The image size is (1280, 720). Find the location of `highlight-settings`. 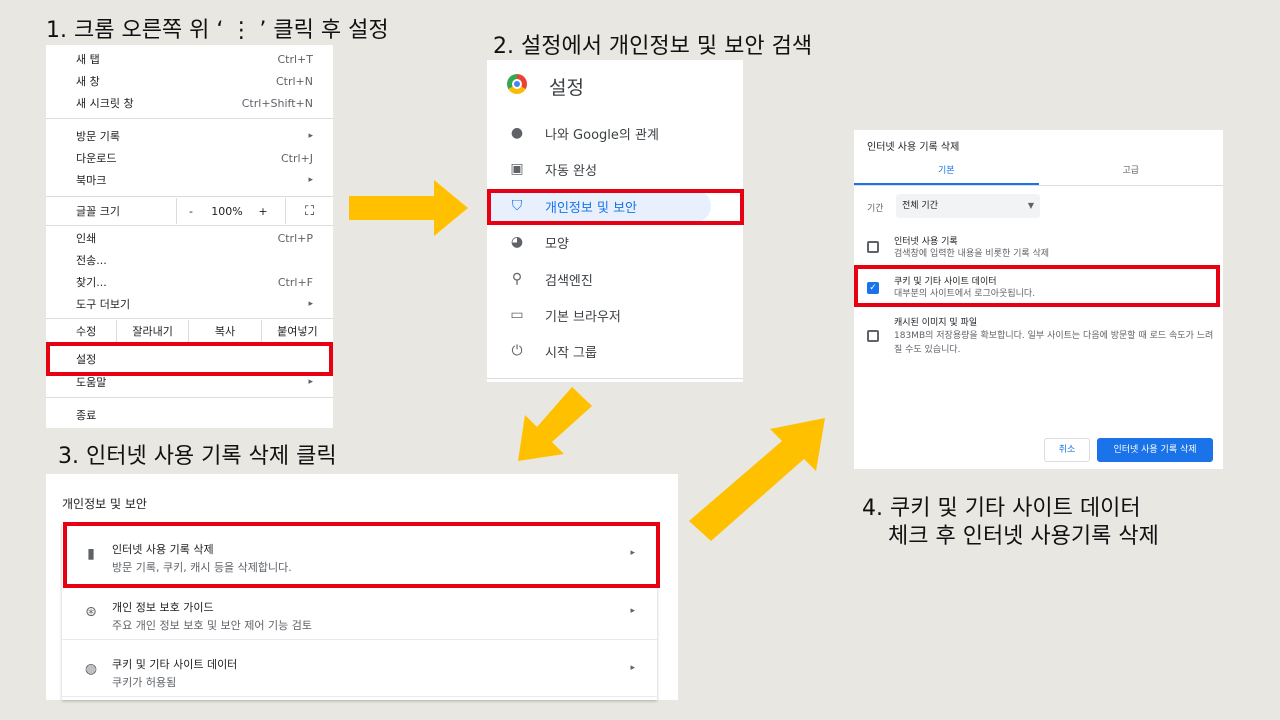

highlight-settings is located at coordinates (189, 359).